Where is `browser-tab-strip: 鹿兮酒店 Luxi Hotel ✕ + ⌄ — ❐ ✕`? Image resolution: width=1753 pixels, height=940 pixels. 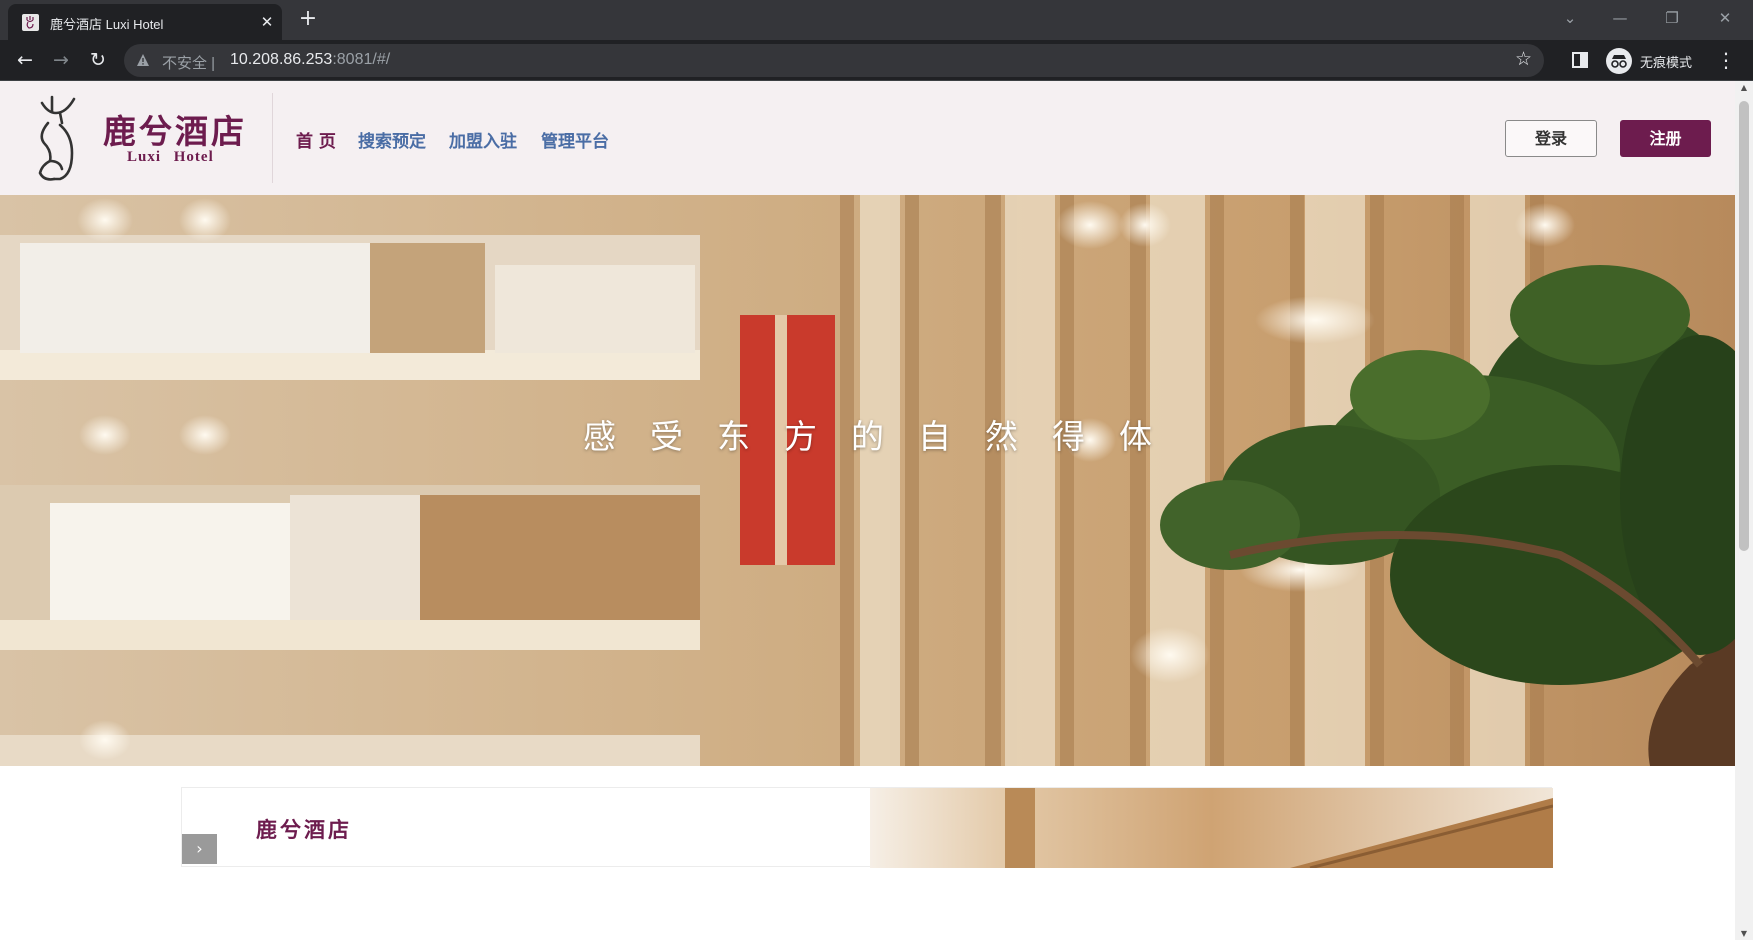
browser-tab-strip: 鹿兮酒店 Luxi Hotel ✕ + ⌄ — ❐ ✕ is located at coordinates (876, 20).